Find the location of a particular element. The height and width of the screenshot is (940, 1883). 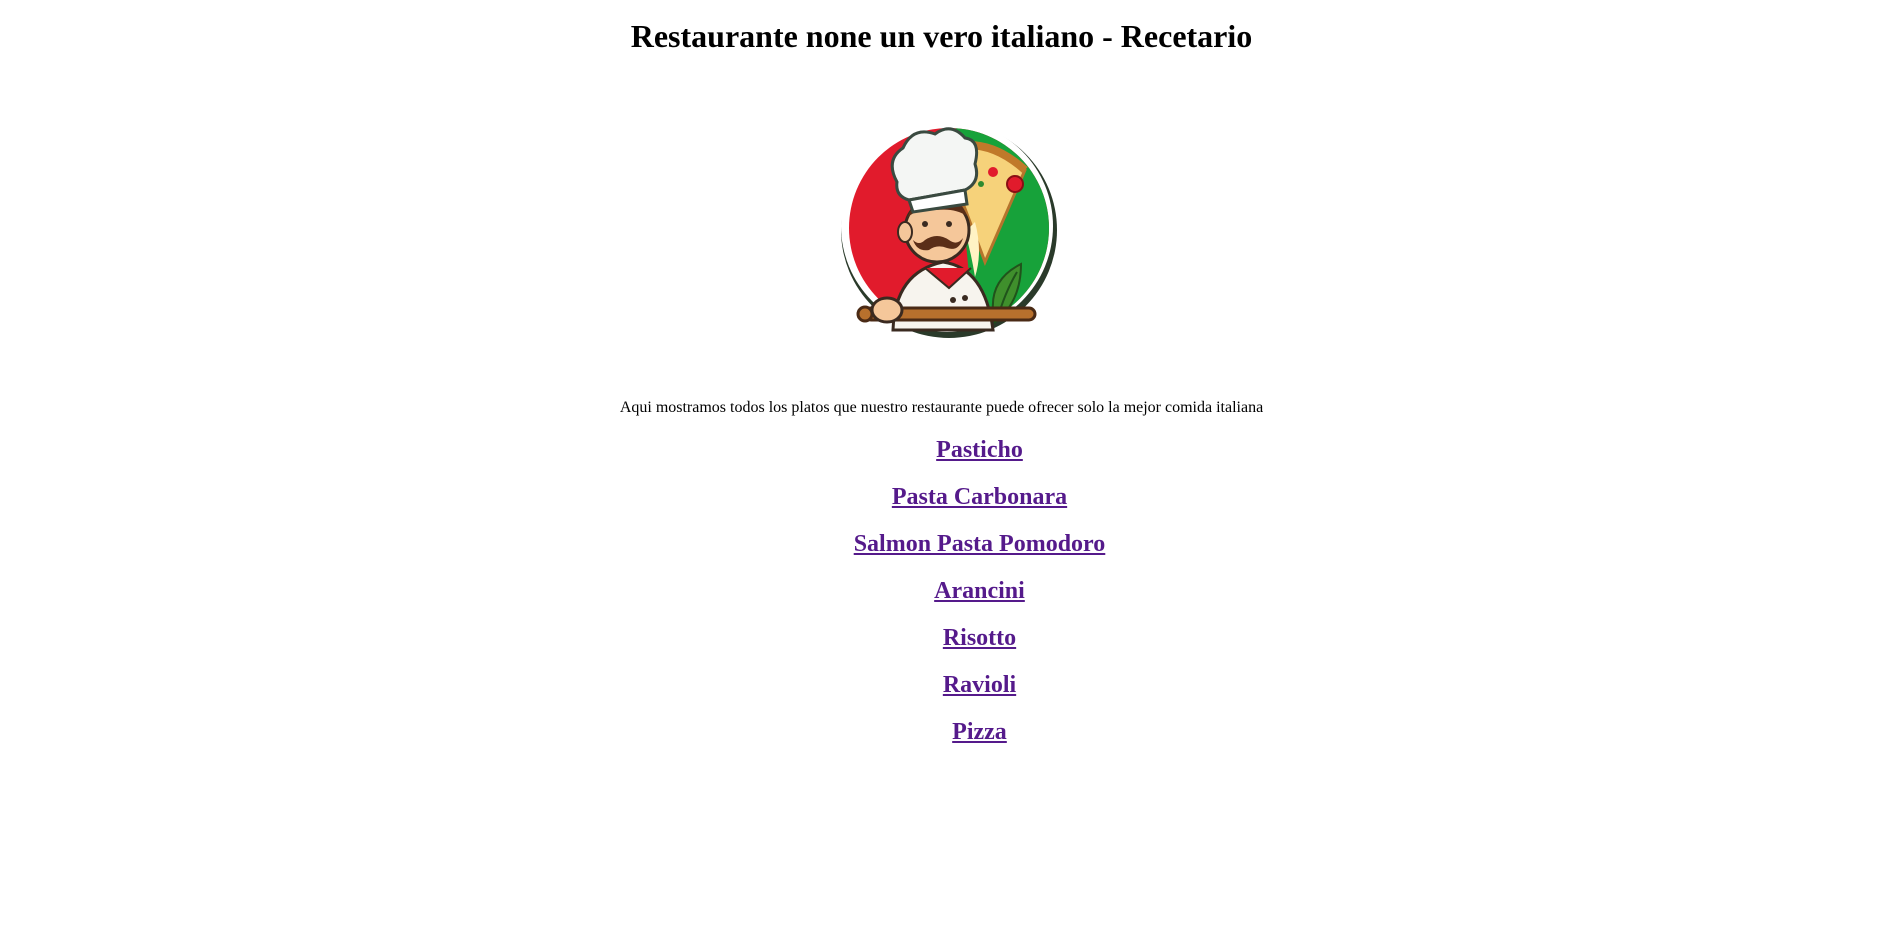

chef-with-pizza-icon is located at coordinates (949, 229).